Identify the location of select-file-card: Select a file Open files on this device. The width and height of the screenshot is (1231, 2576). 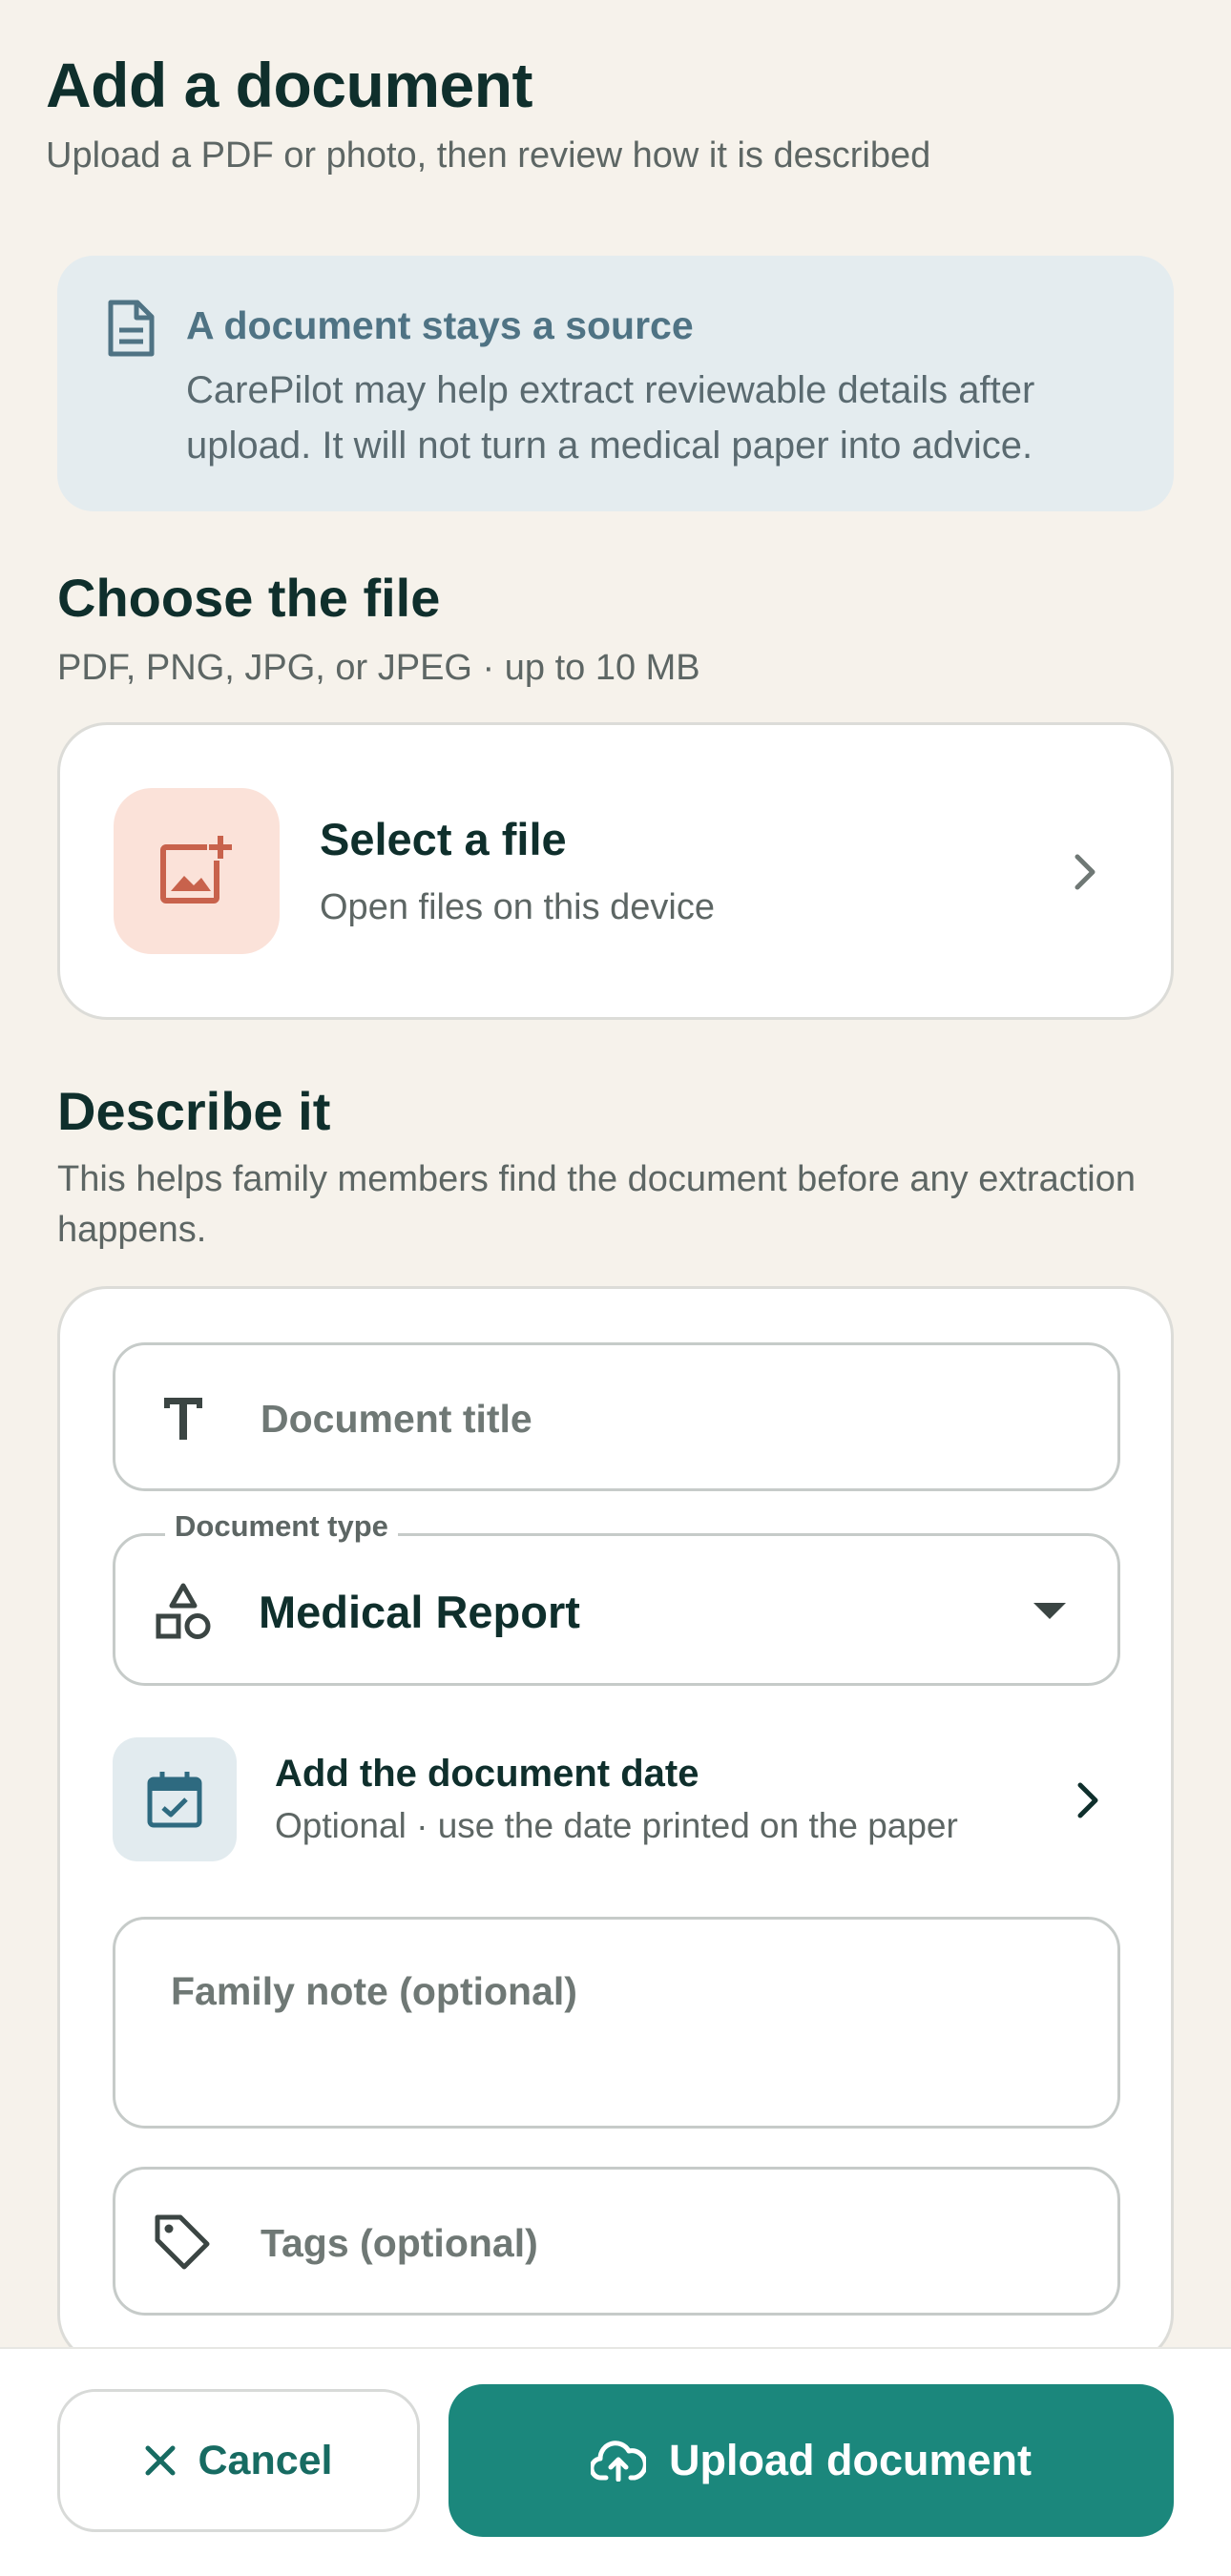
(615, 871).